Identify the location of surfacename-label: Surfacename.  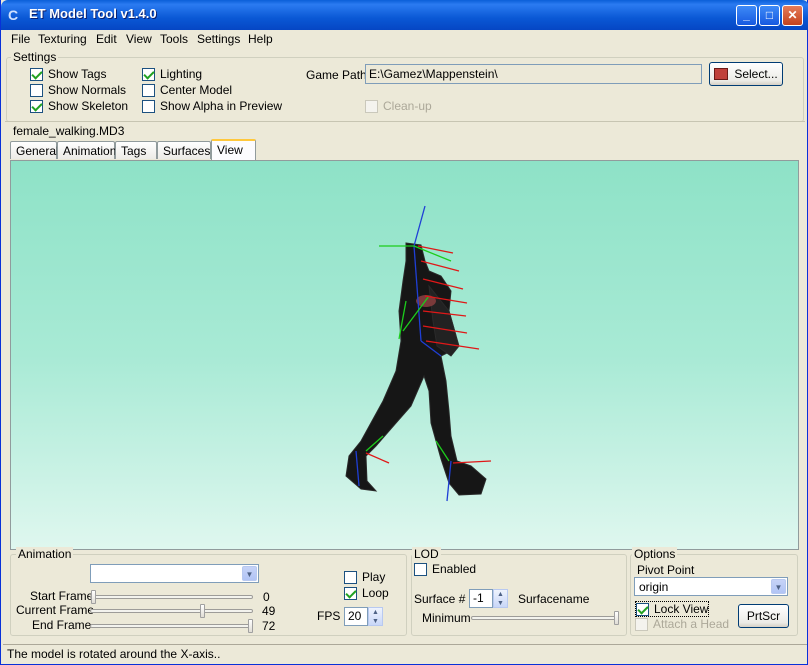
(554, 599).